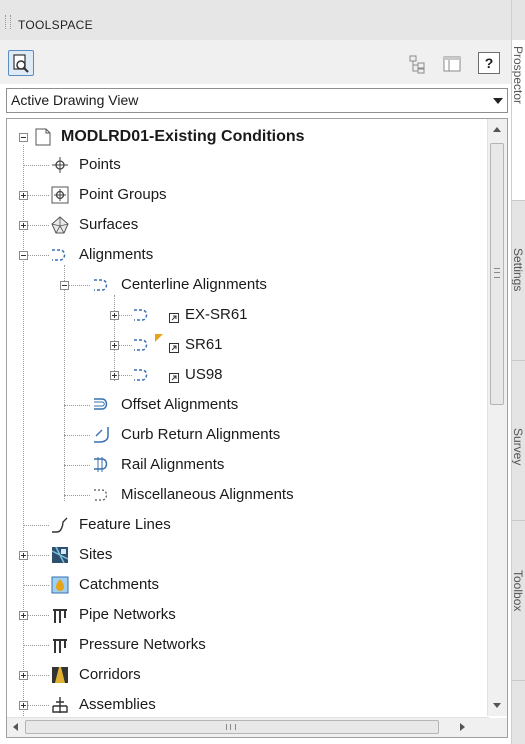 The height and width of the screenshot is (744, 525). Describe the element at coordinates (518, 447) in the screenshot. I see `tab-survey-label: Survey` at that location.